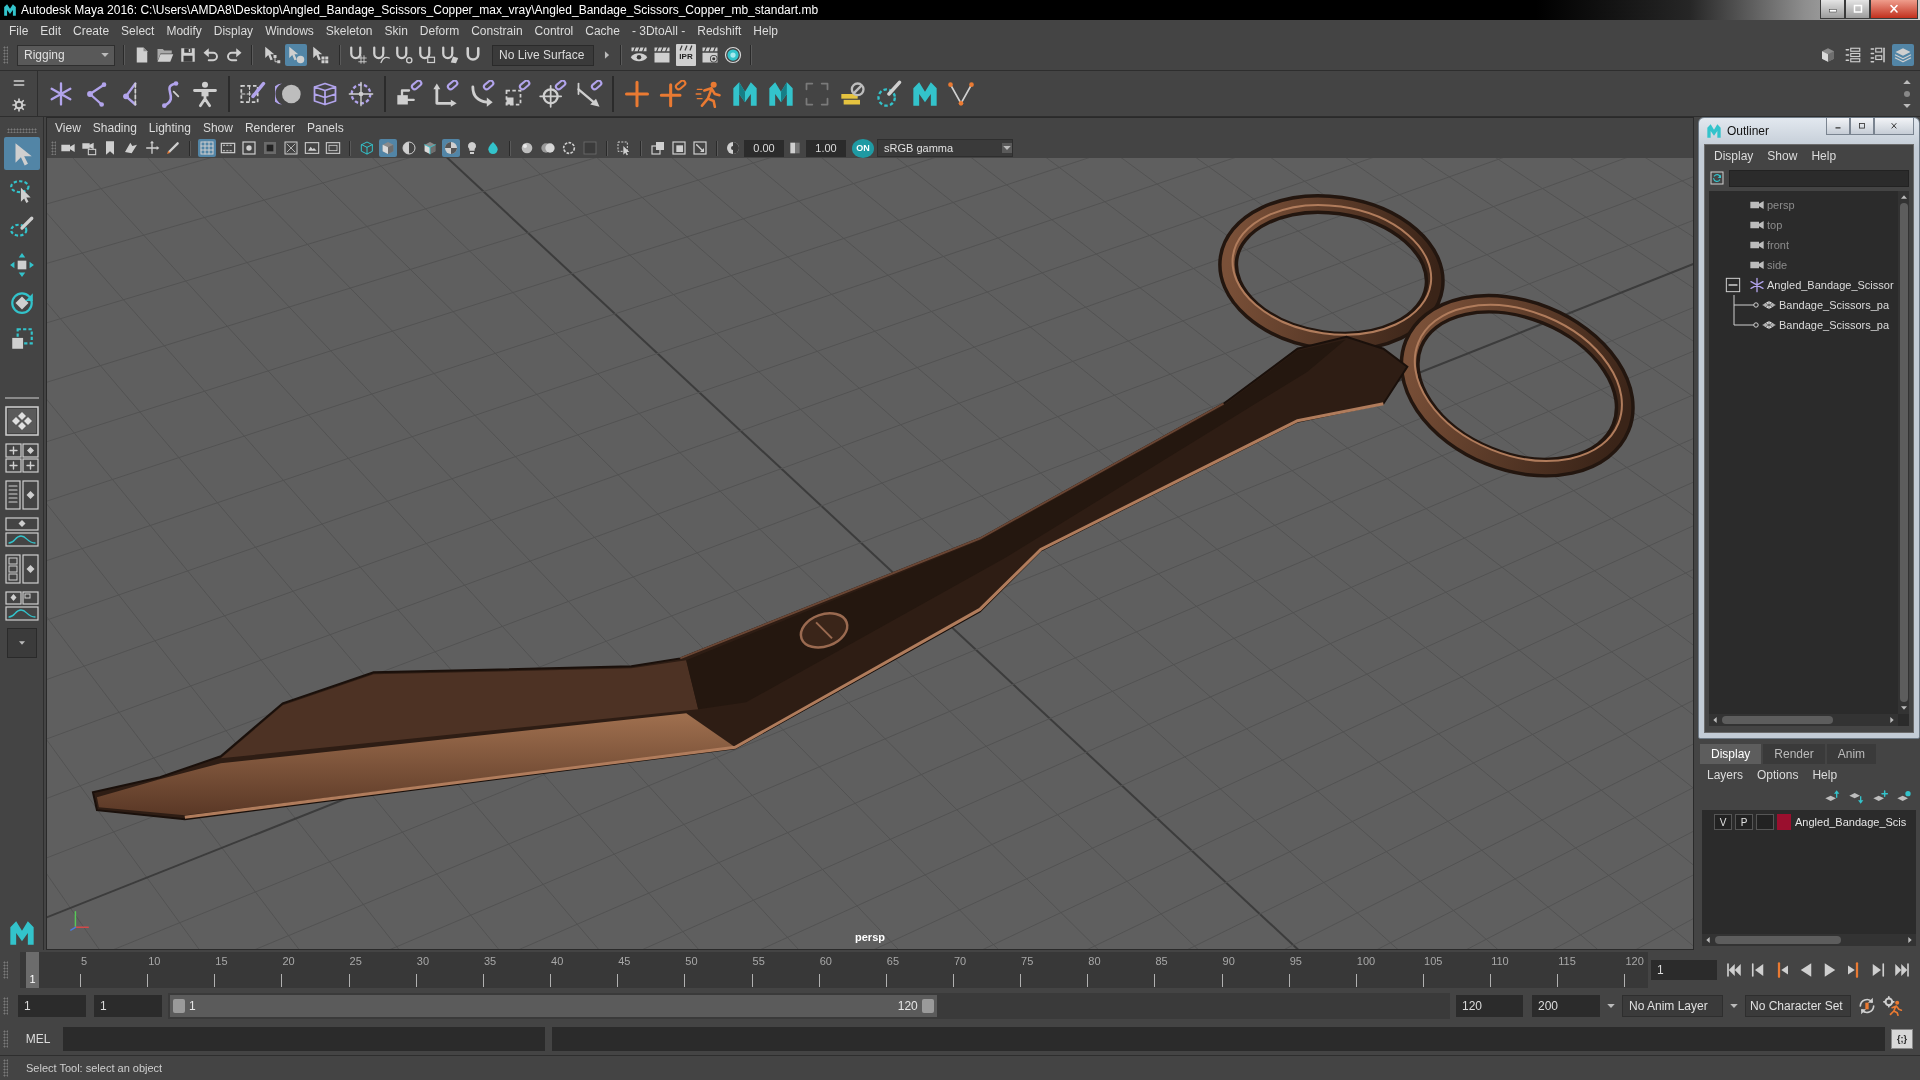 This screenshot has height=1080, width=1920. Describe the element at coordinates (945, 148) in the screenshot. I see `view-transform-dropdown: sRGB gamma` at that location.